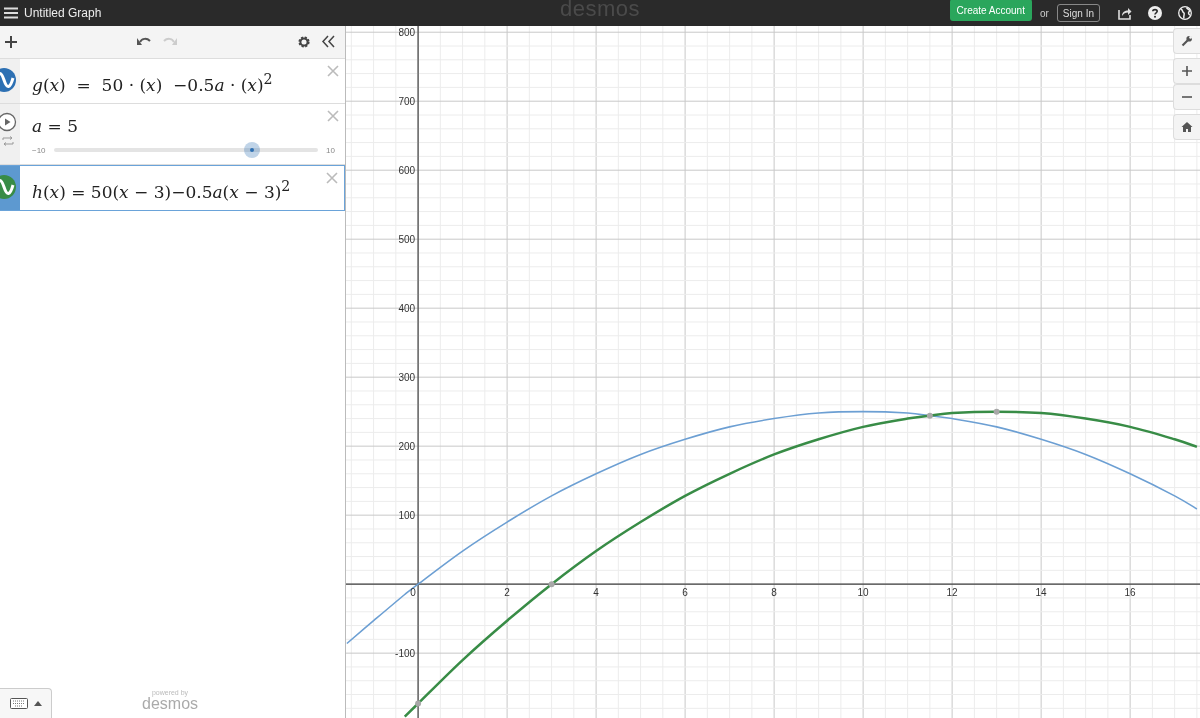 The width and height of the screenshot is (1200, 718). Describe the element at coordinates (11, 13) in the screenshot. I see `menu-icon` at that location.